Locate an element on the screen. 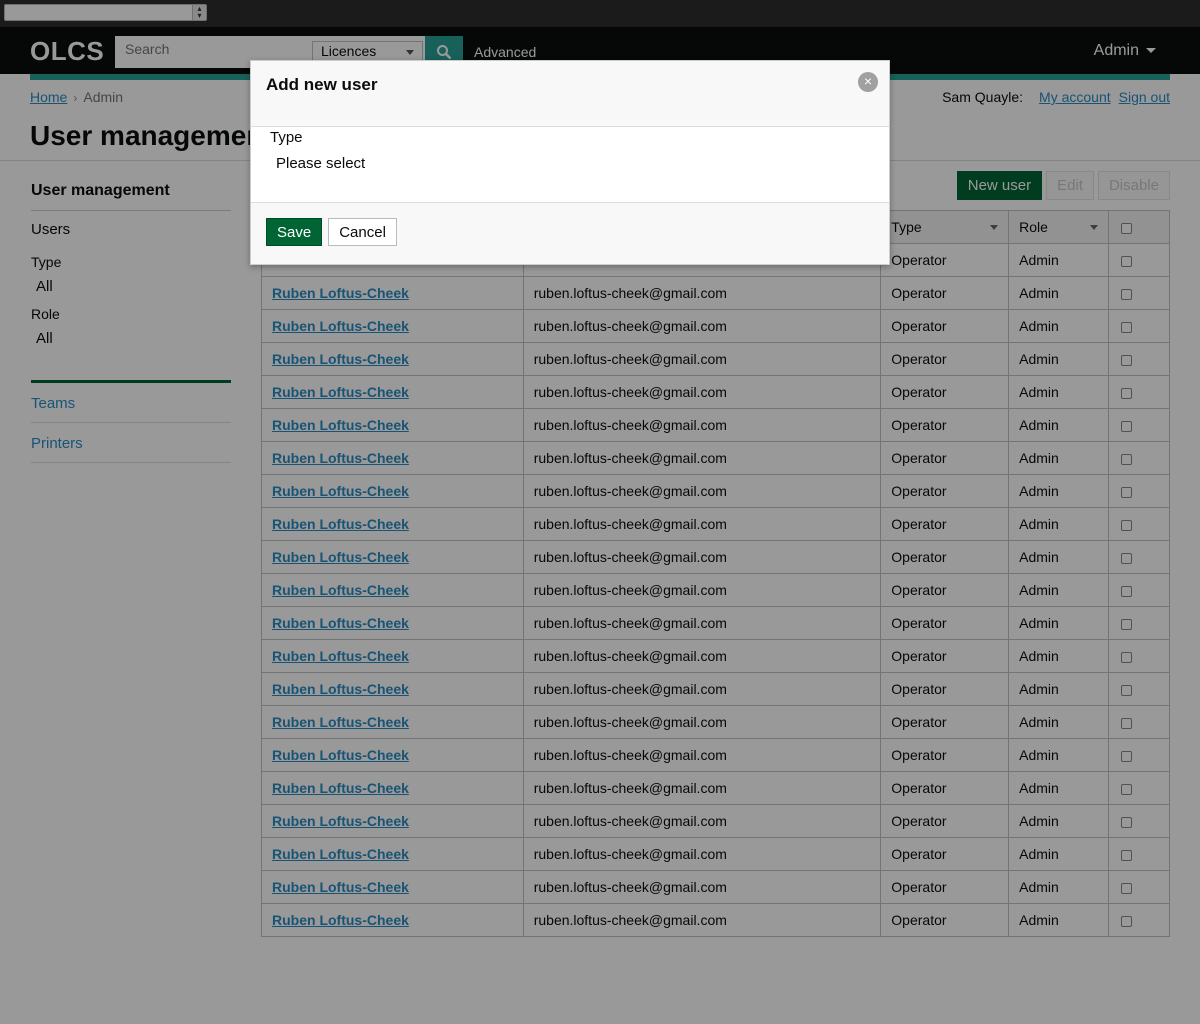 The image size is (1200, 1024). cancel-button: Cancel is located at coordinates (362, 232).